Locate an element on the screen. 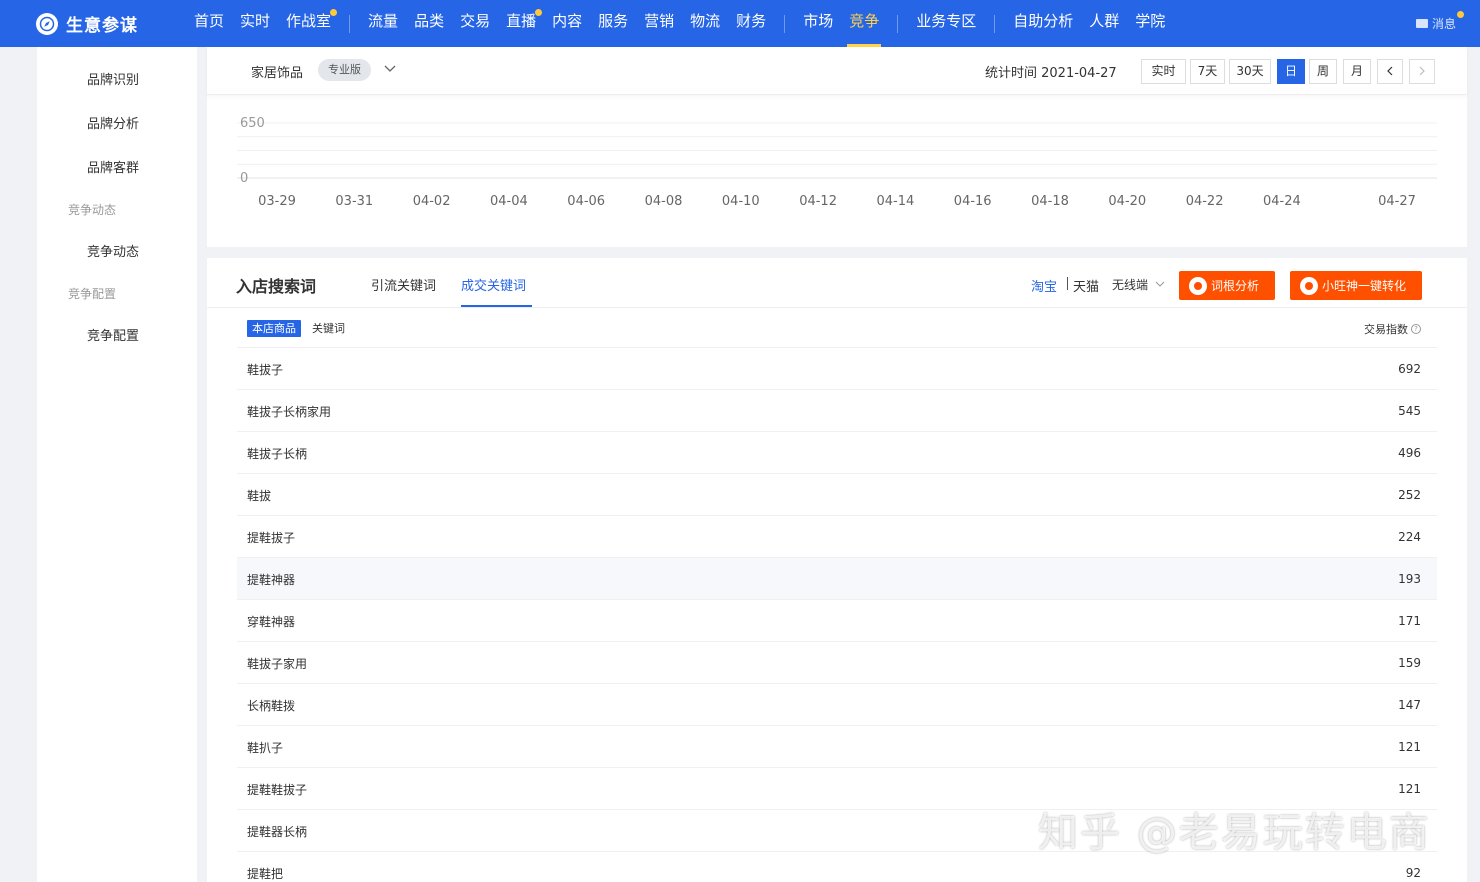  keyword-cell: 鞋拔子 is located at coordinates (265, 370).